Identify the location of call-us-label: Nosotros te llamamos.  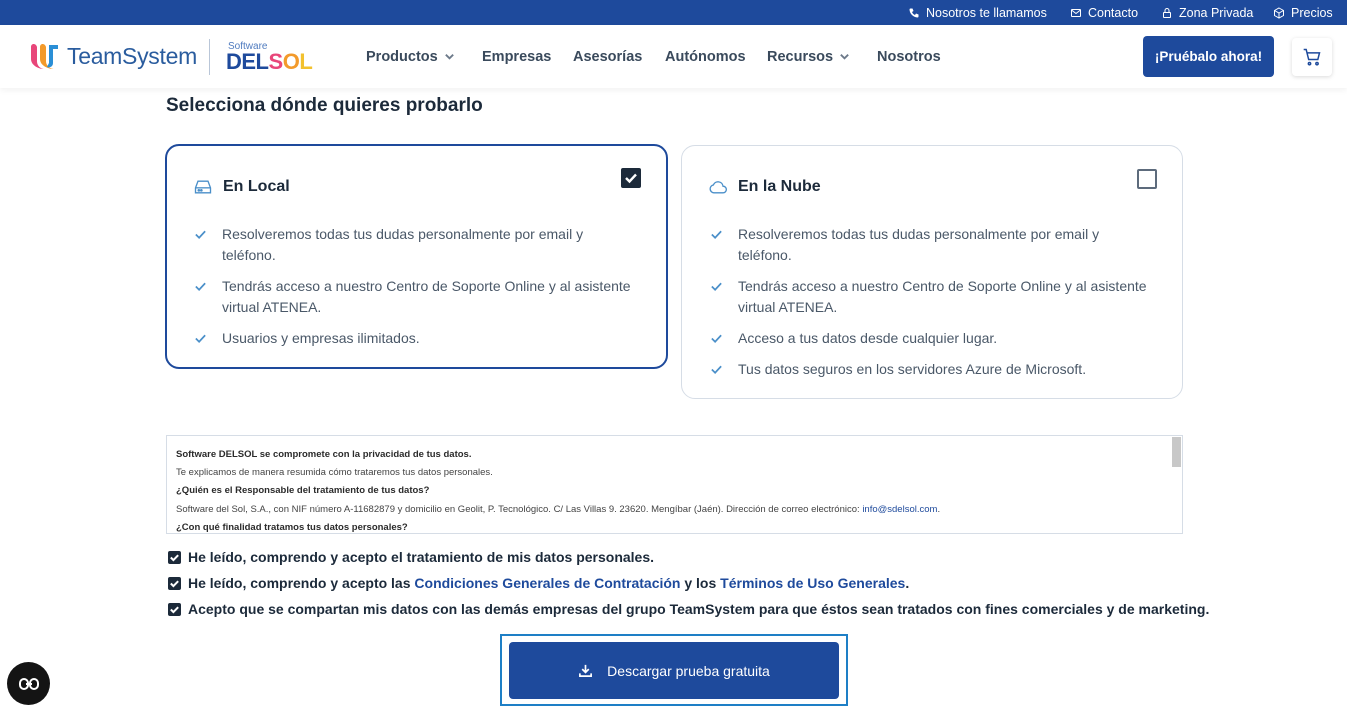
(986, 12).